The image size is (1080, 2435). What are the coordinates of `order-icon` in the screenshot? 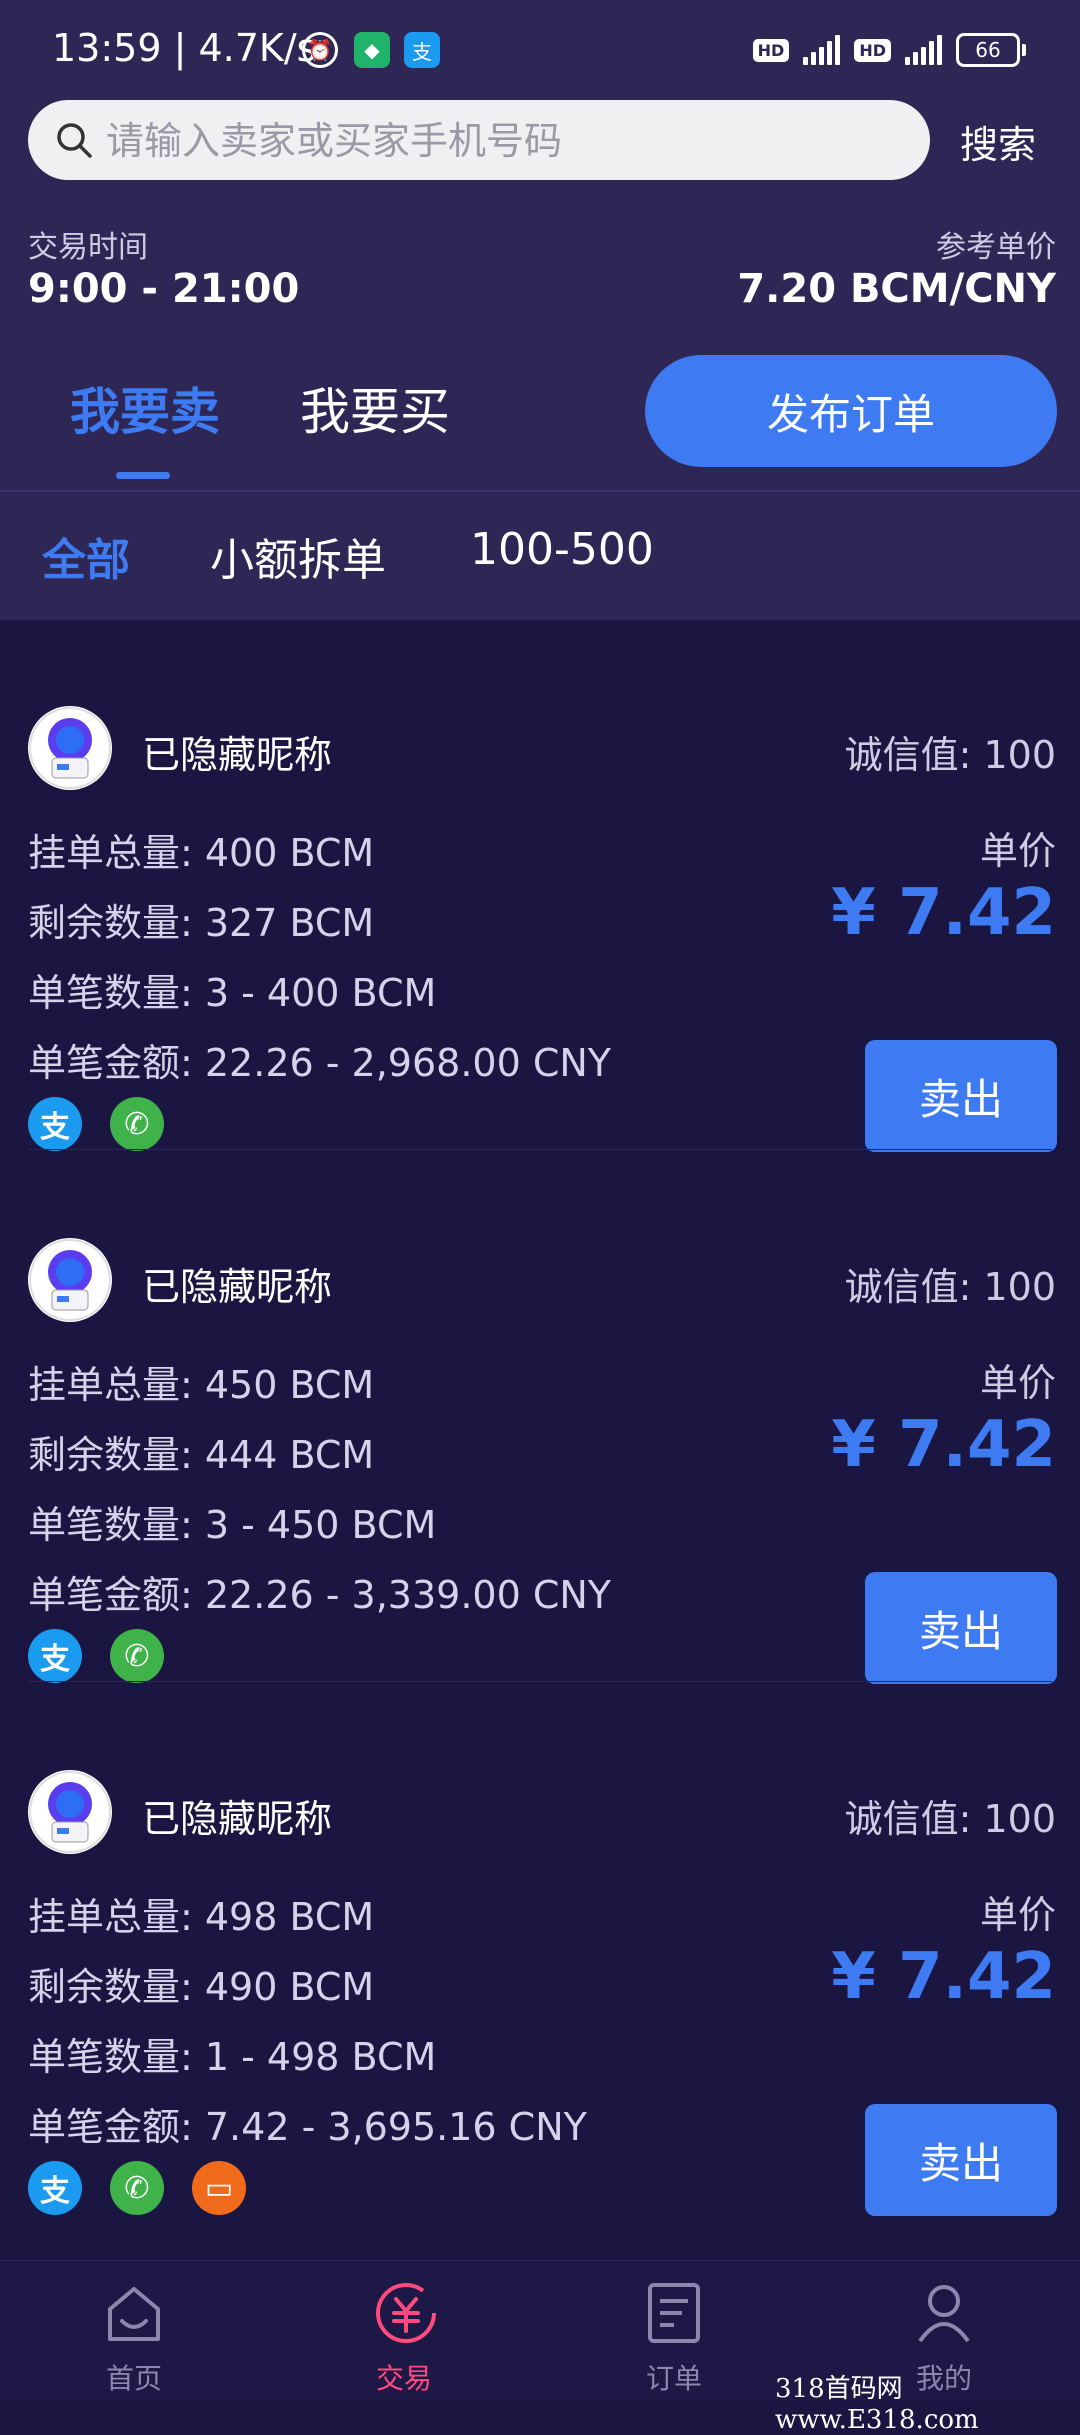 It's located at (674, 2313).